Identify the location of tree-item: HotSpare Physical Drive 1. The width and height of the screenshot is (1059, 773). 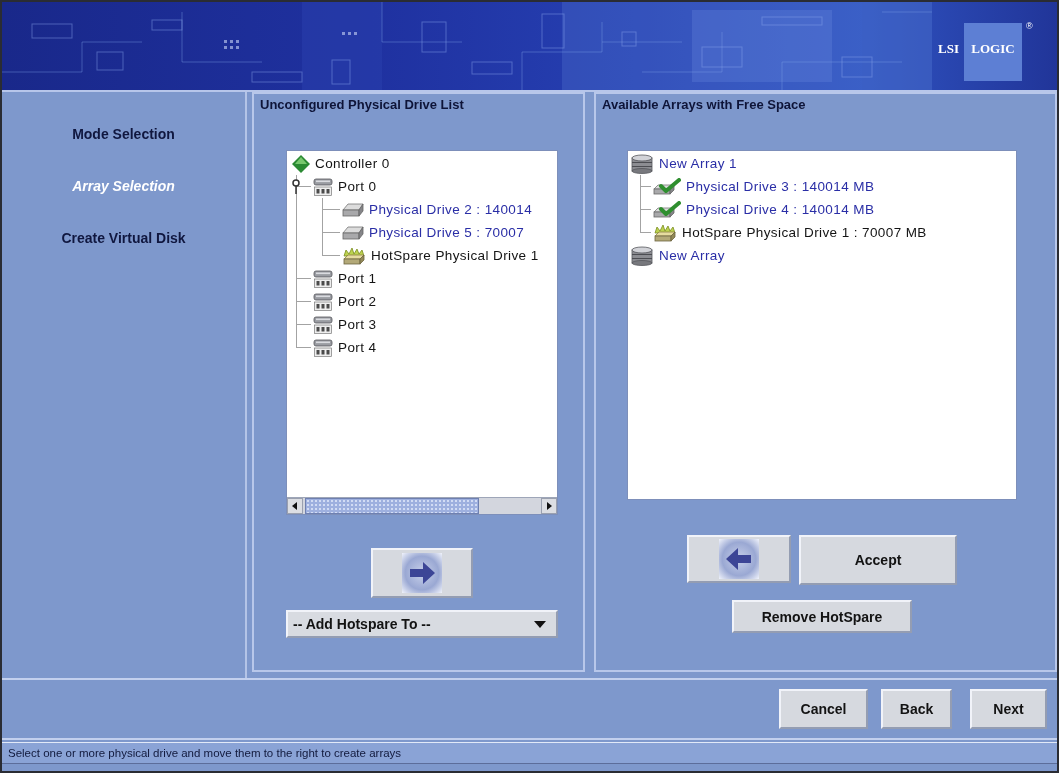
(440, 255).